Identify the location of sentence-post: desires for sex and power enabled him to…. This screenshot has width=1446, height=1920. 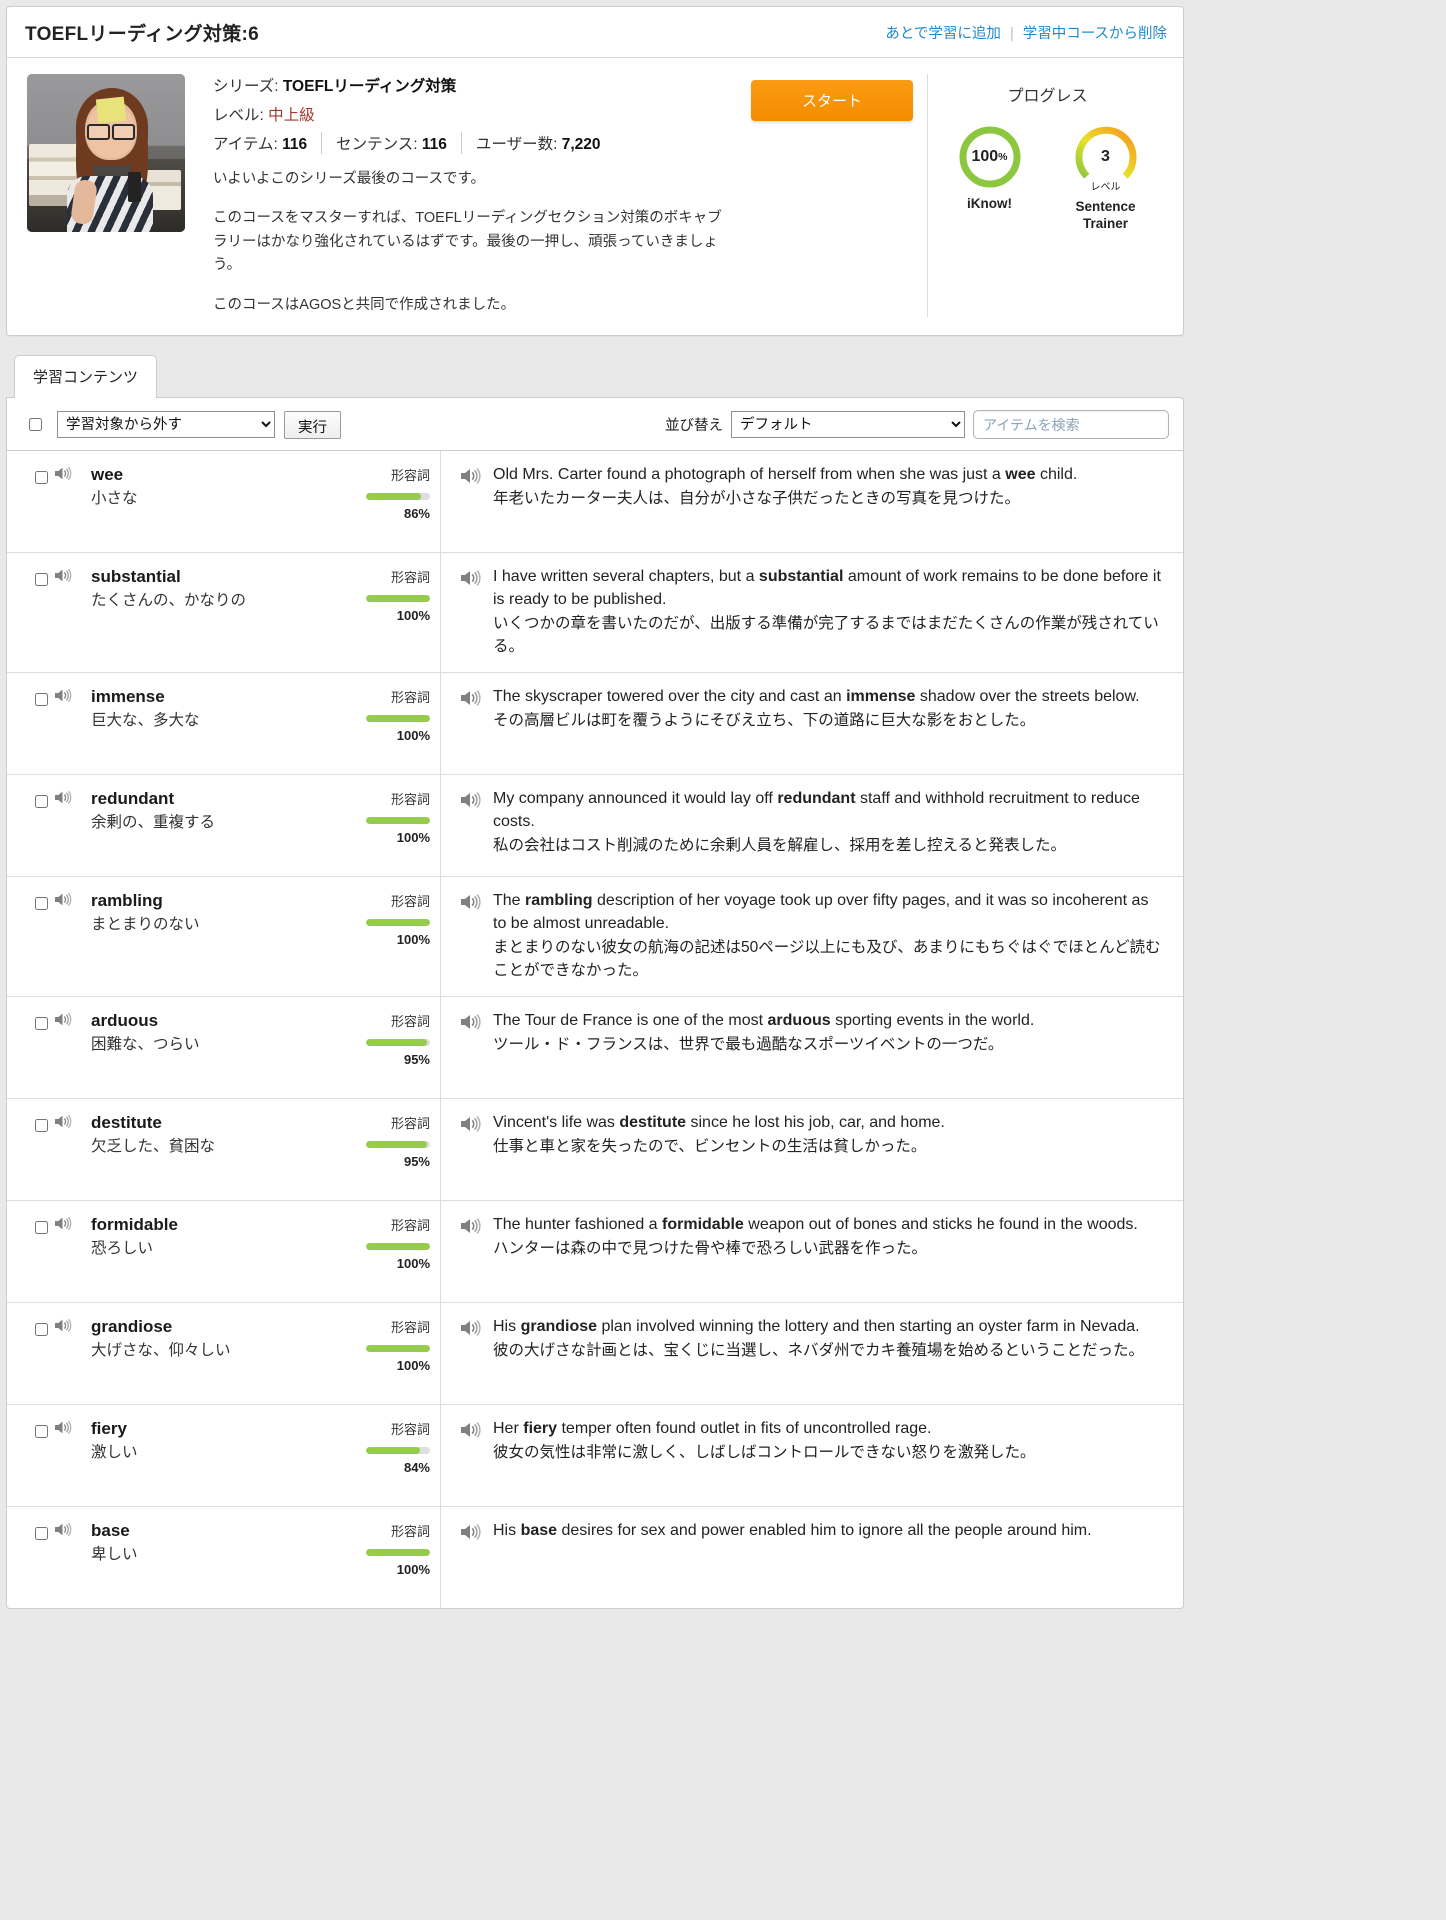
(824, 1531).